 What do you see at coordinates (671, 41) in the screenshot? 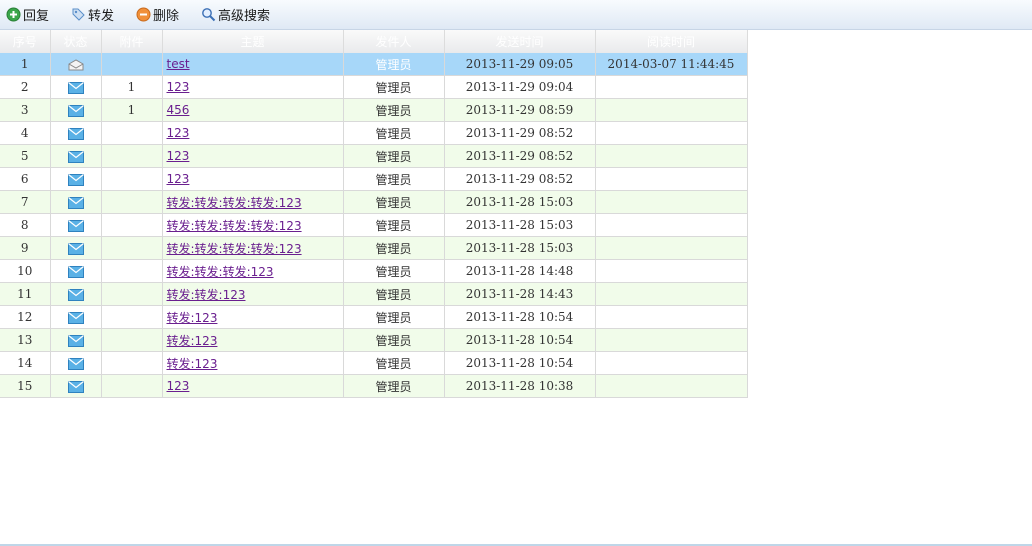
I see `column-header-read-time: 阅读时间` at bounding box center [671, 41].